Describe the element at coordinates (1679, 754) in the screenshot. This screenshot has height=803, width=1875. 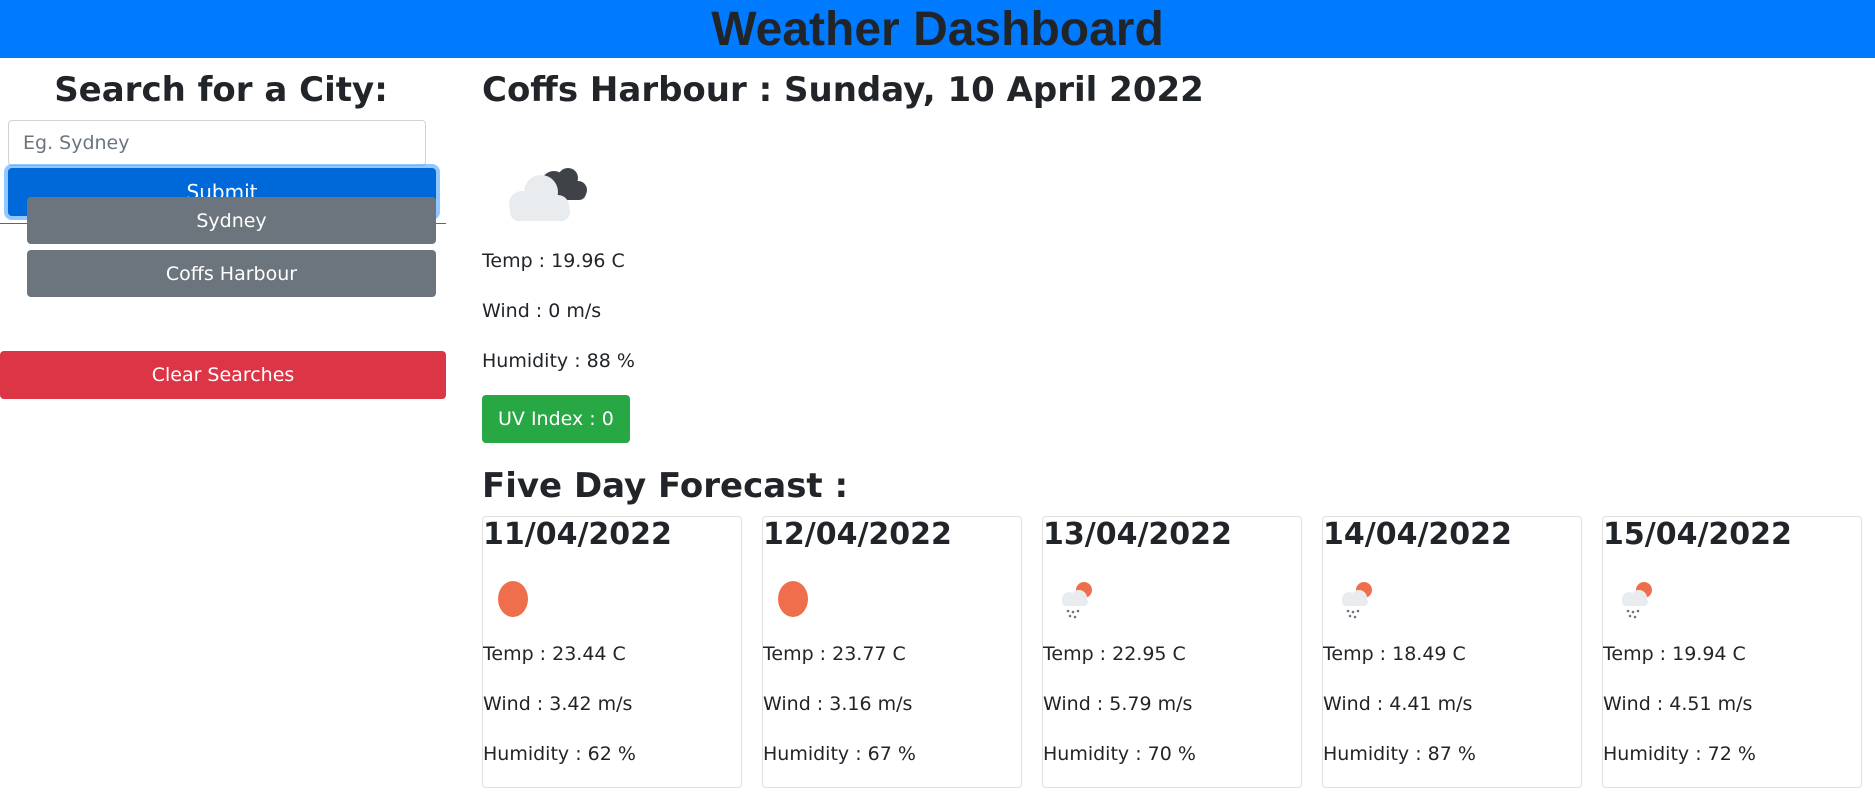
I see `forecast-humidity: Humidity : 72 %` at that location.